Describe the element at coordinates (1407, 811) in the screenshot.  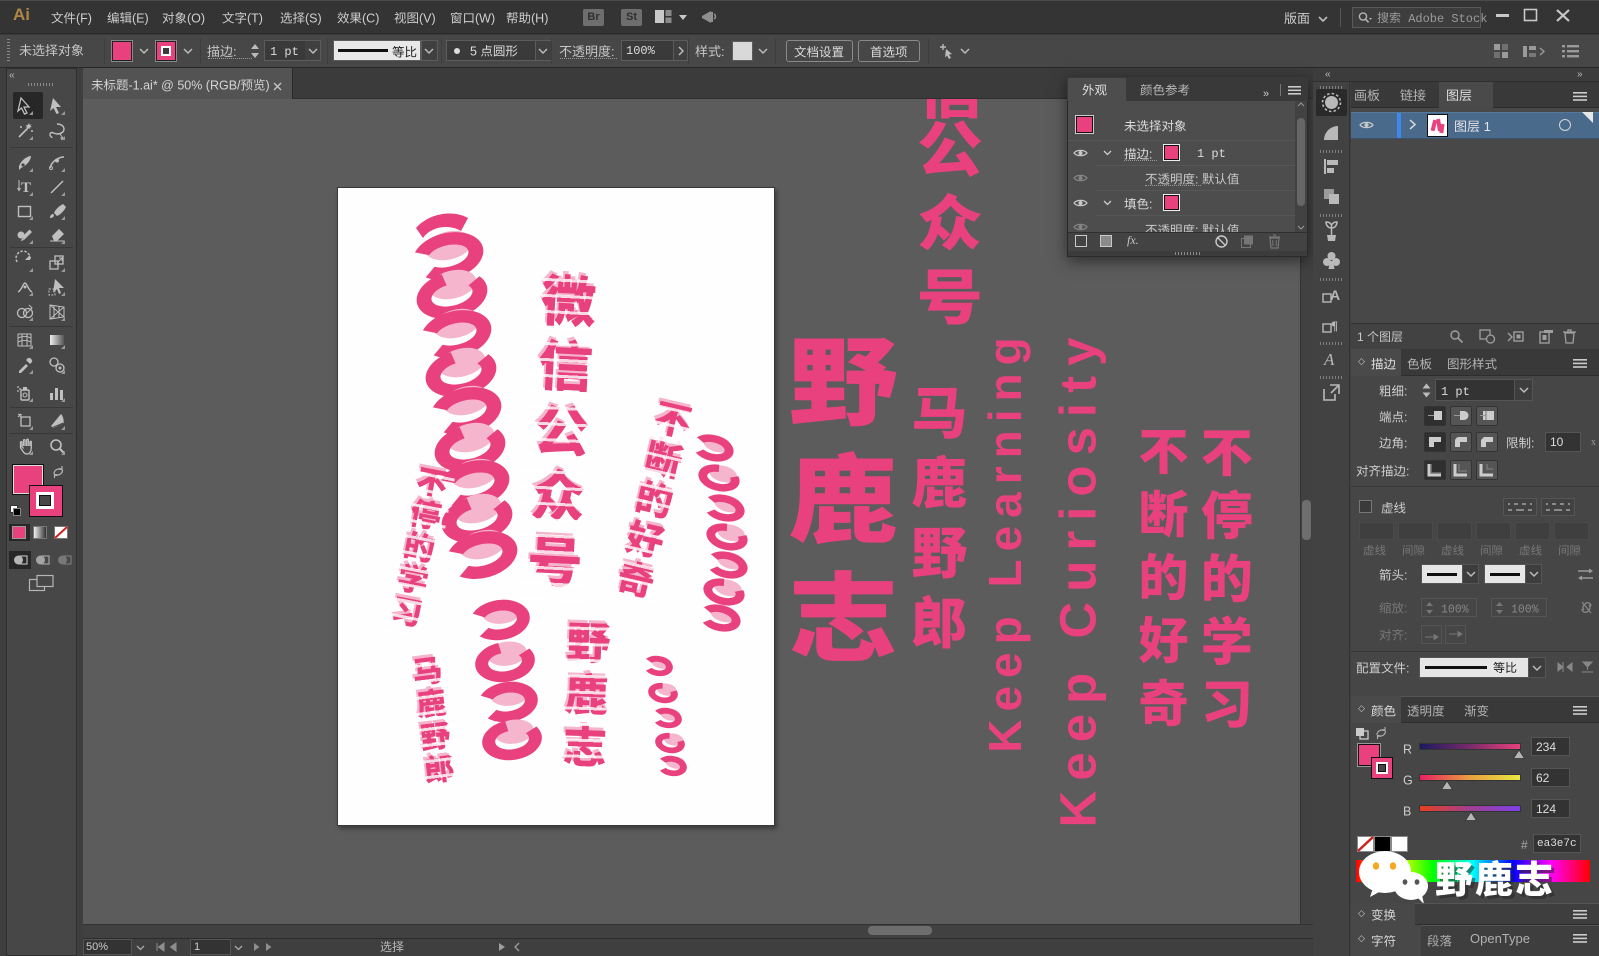
I see `svg-text: B` at that location.